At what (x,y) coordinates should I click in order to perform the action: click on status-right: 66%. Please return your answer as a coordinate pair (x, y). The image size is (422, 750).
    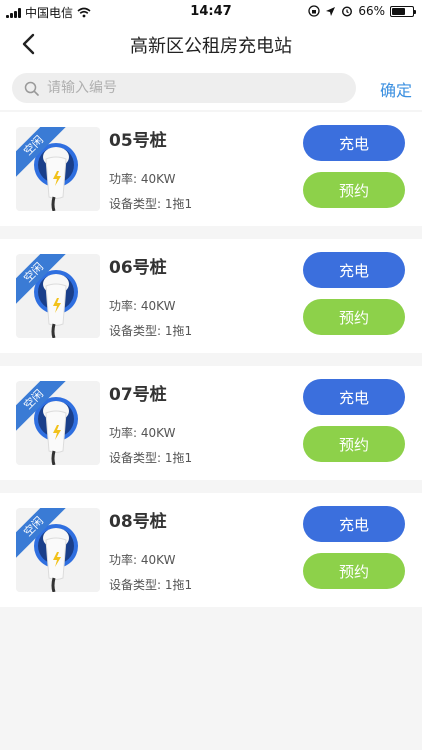
    Looking at the image, I should click on (362, 11).